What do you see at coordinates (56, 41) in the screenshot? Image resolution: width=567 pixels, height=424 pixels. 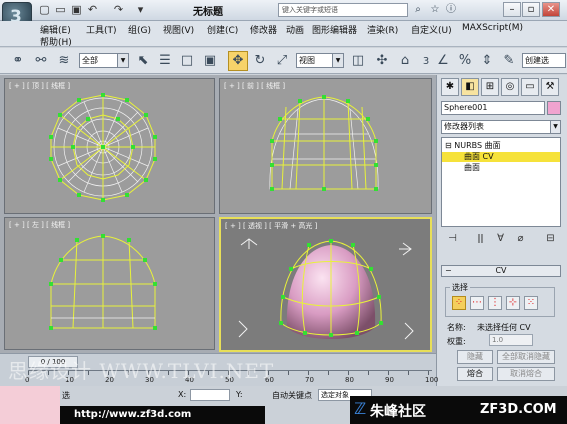 I see `menu-help: 帮助(H)` at bounding box center [56, 41].